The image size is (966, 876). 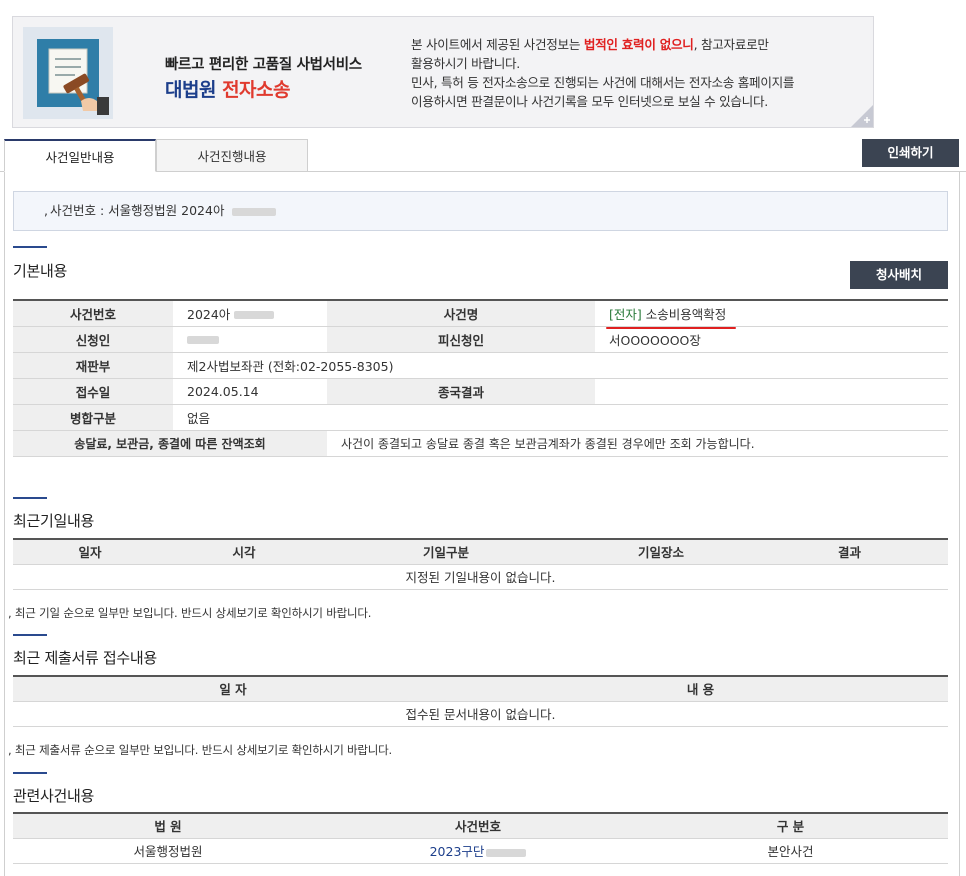 What do you see at coordinates (589, 101) in the screenshot?
I see `notice-line4: 이용하시면 판결문이나 사건기록을 모두 인터넷으로 보실 수 있습니다.` at bounding box center [589, 101].